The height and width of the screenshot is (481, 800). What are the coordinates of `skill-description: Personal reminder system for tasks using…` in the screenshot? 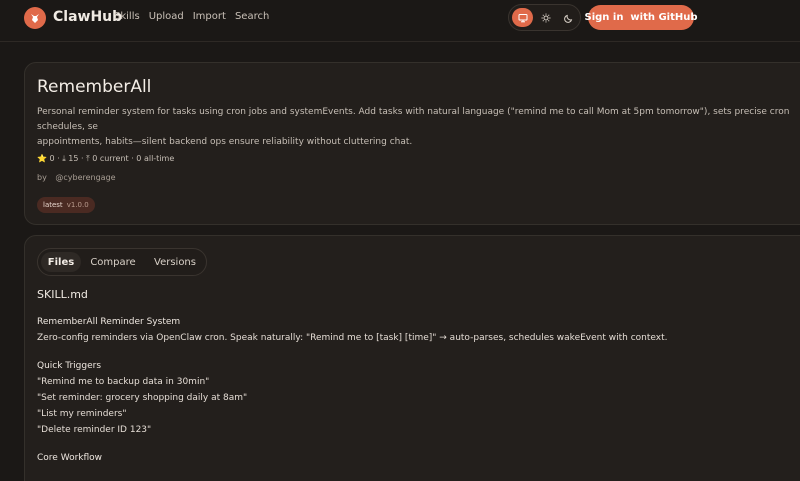 It's located at (418, 127).